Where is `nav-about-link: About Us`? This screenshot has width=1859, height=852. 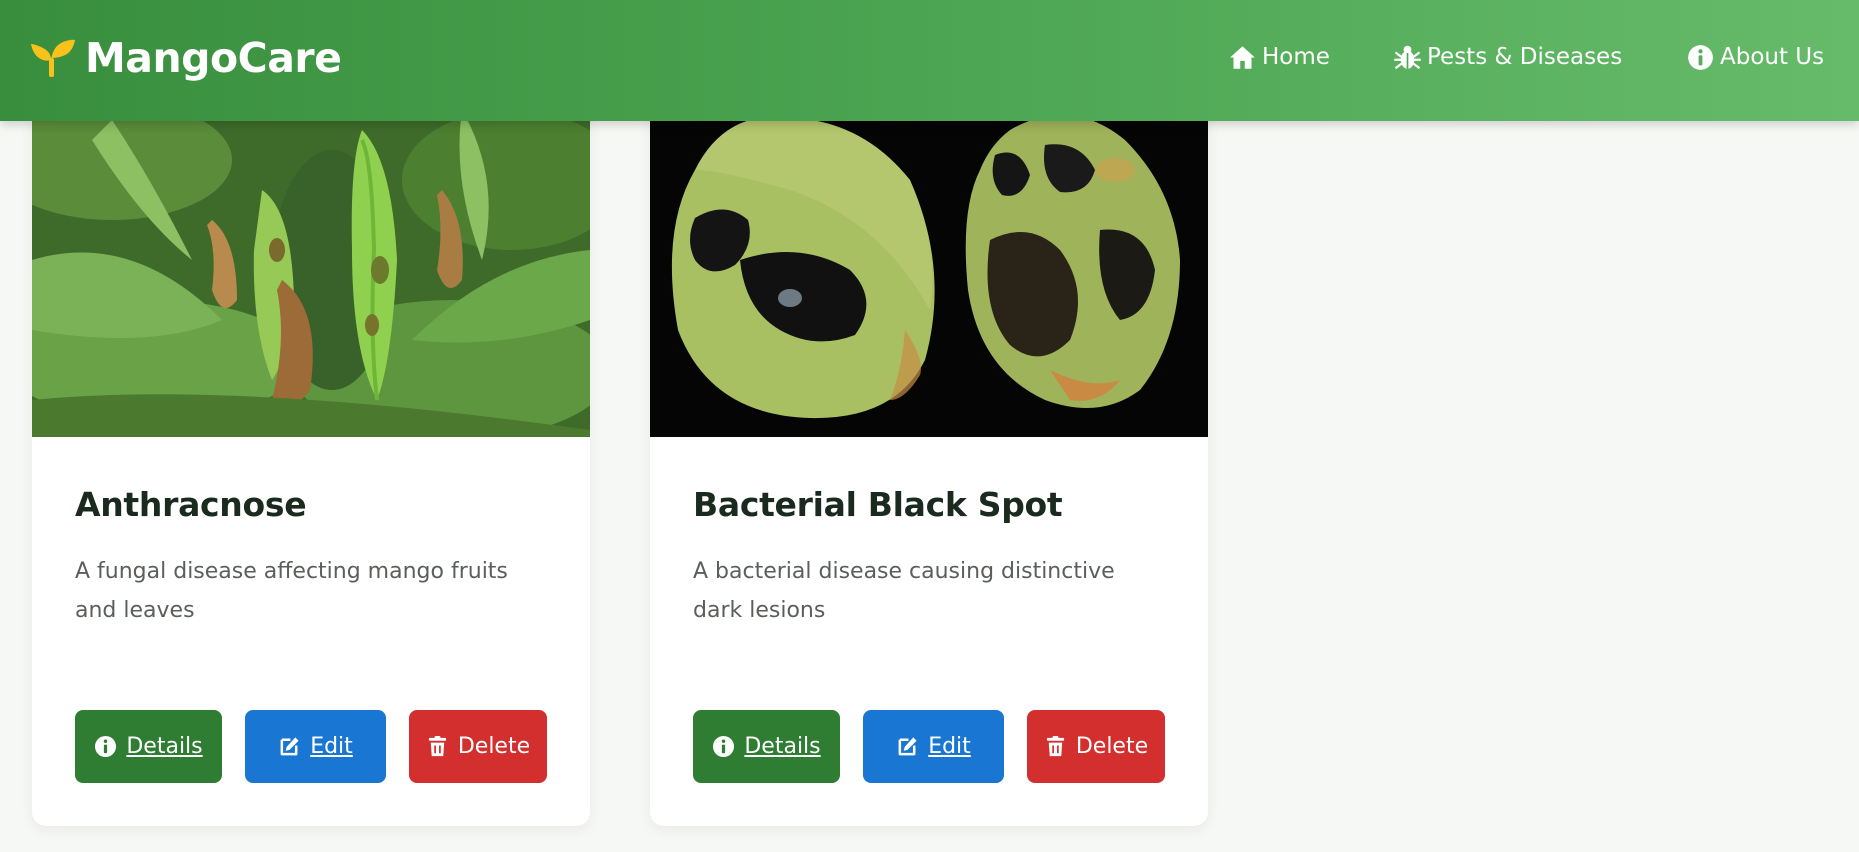 nav-about-link: About Us is located at coordinates (1755, 57).